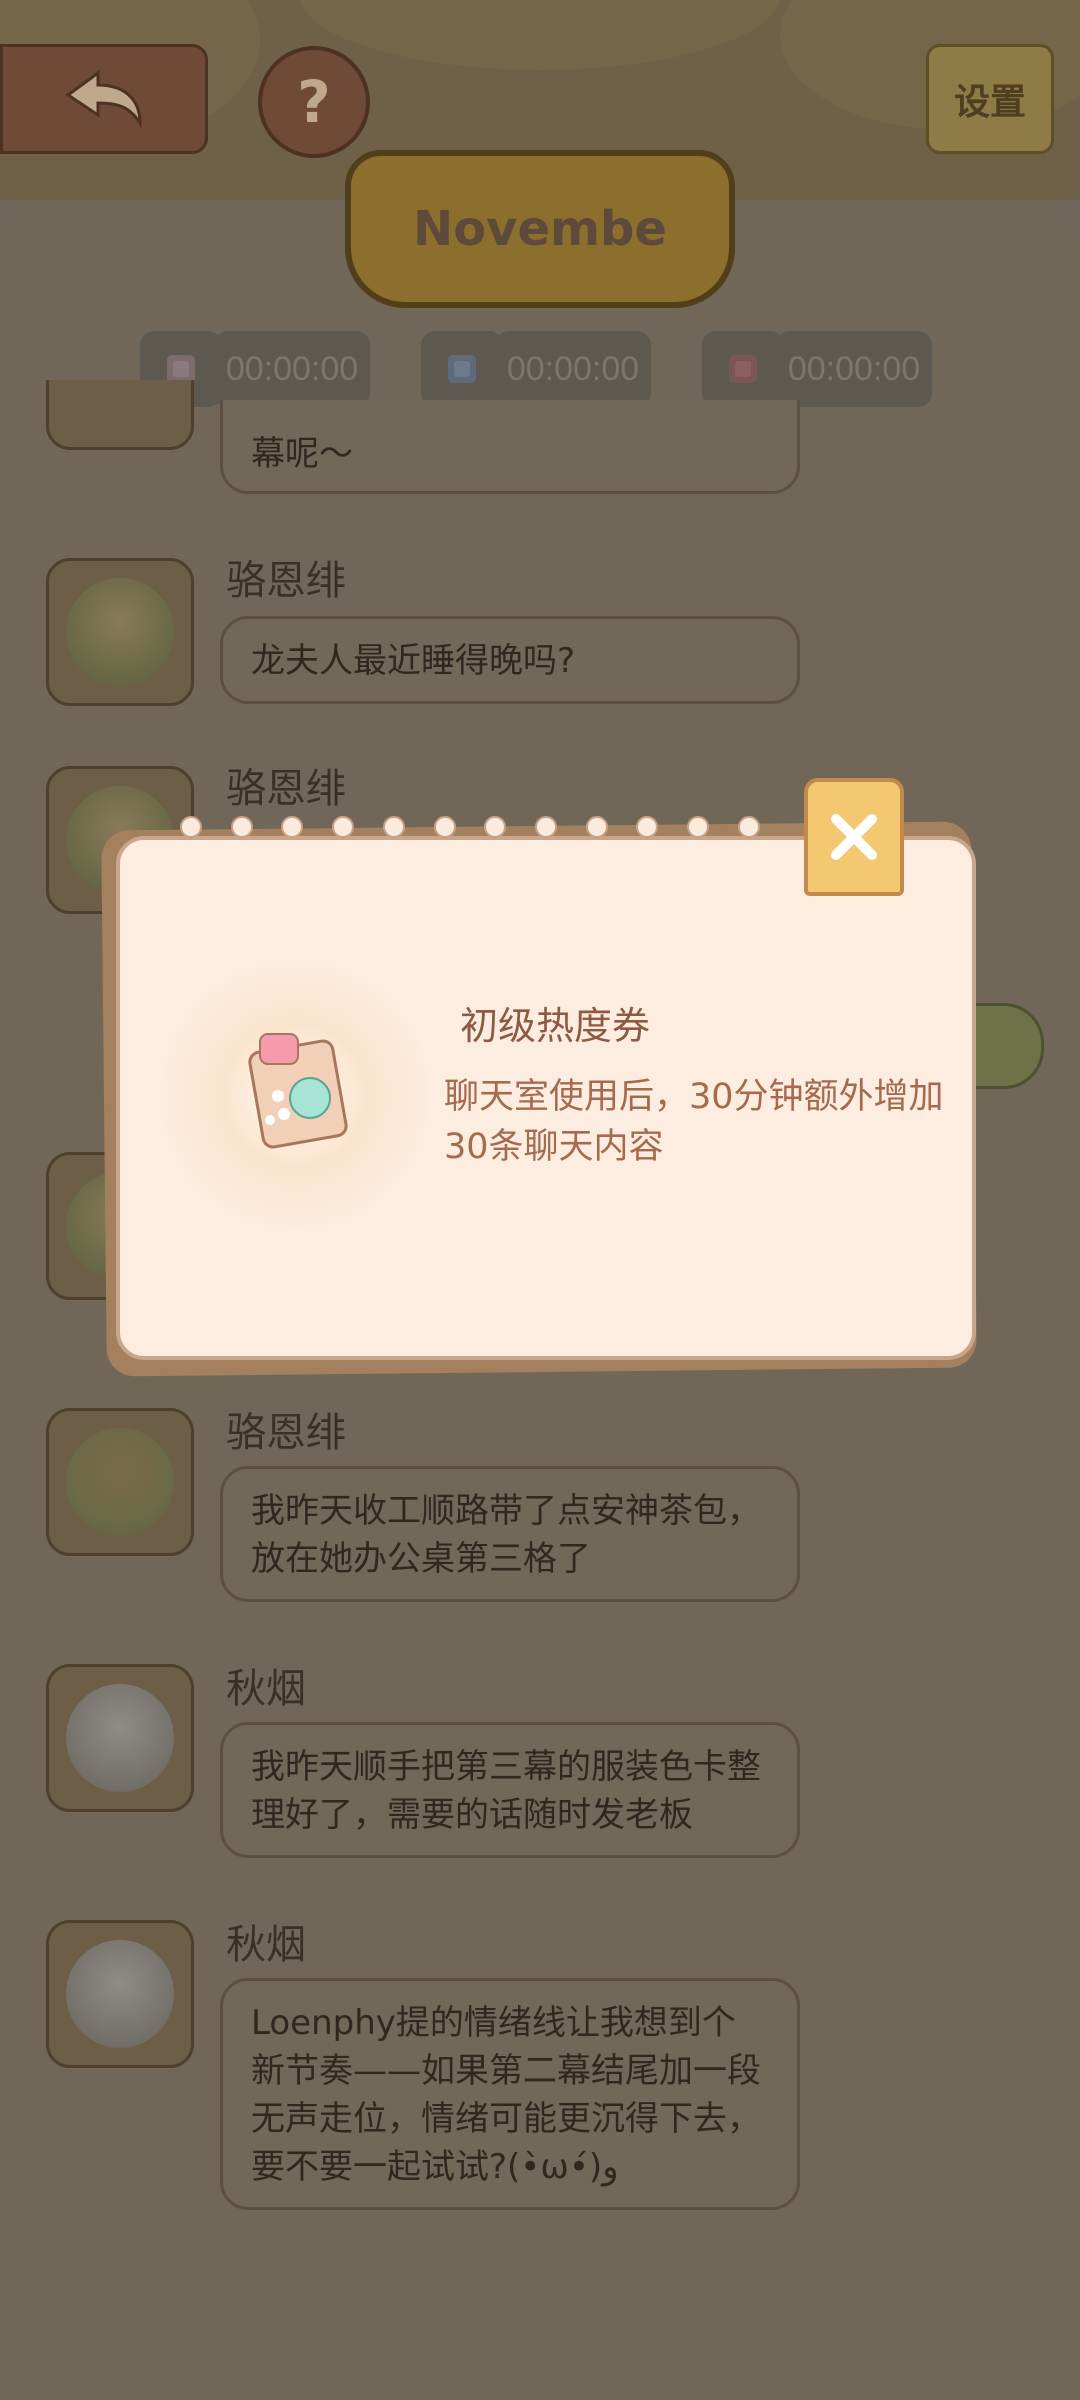 The image size is (1080, 2400). Describe the element at coordinates (990, 99) in the screenshot. I see `settings-button: 设置` at that location.